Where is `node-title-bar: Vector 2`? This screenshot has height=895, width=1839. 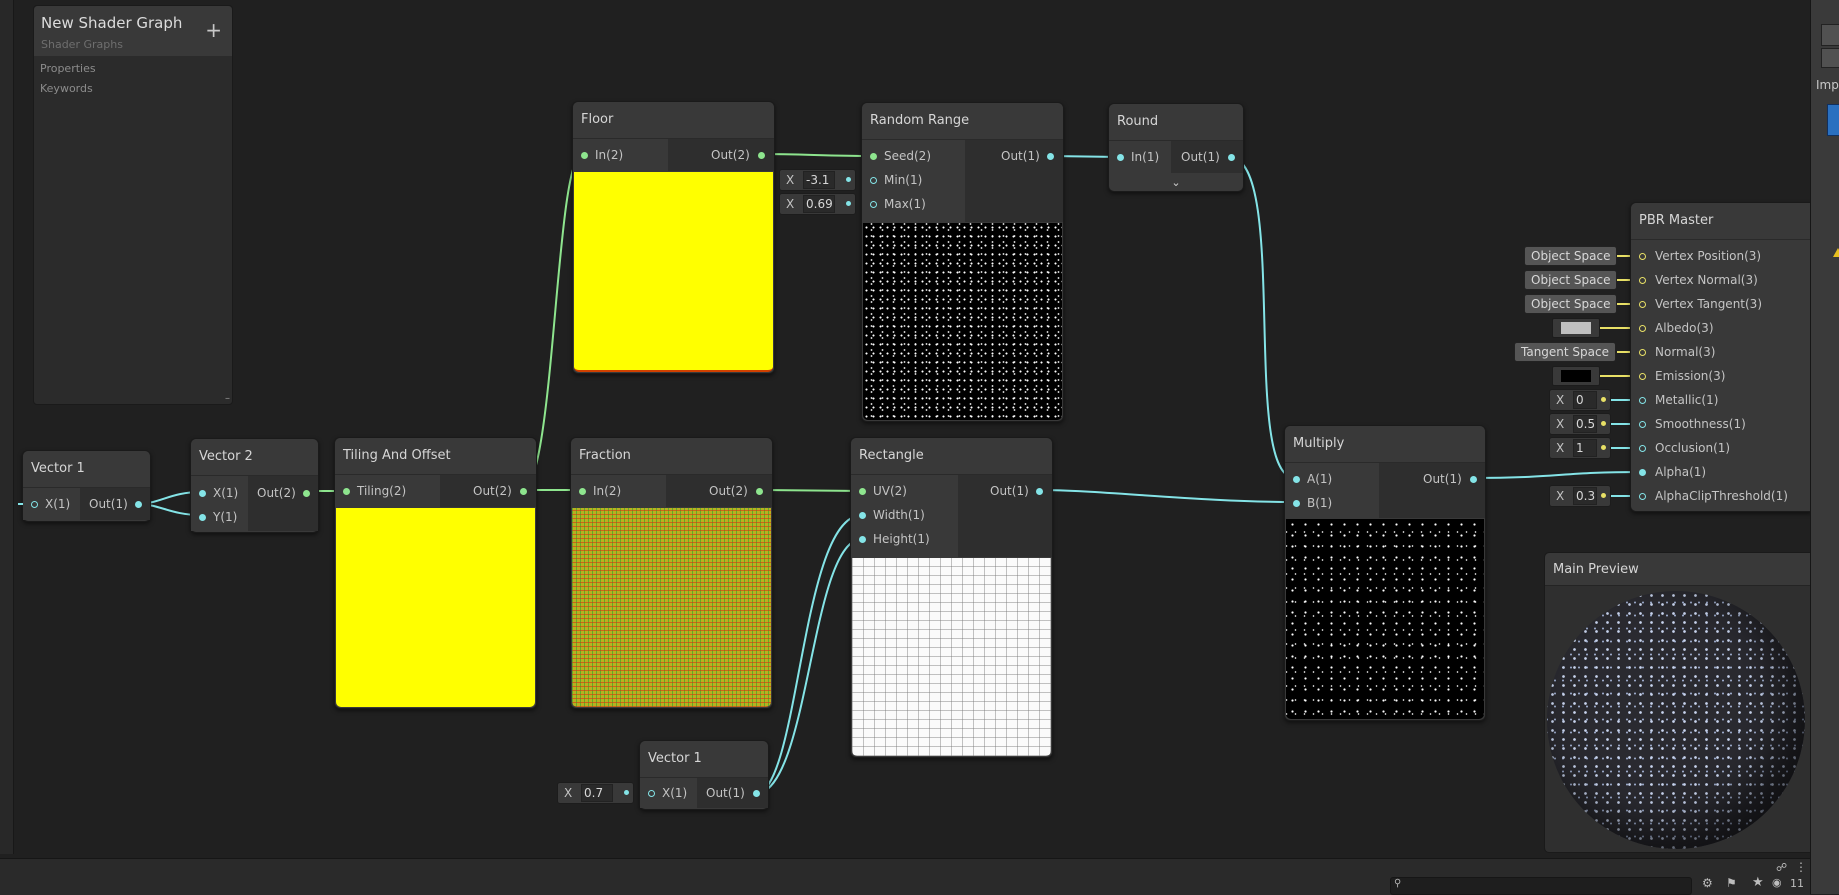
node-title-bar: Vector 2 is located at coordinates (254, 457).